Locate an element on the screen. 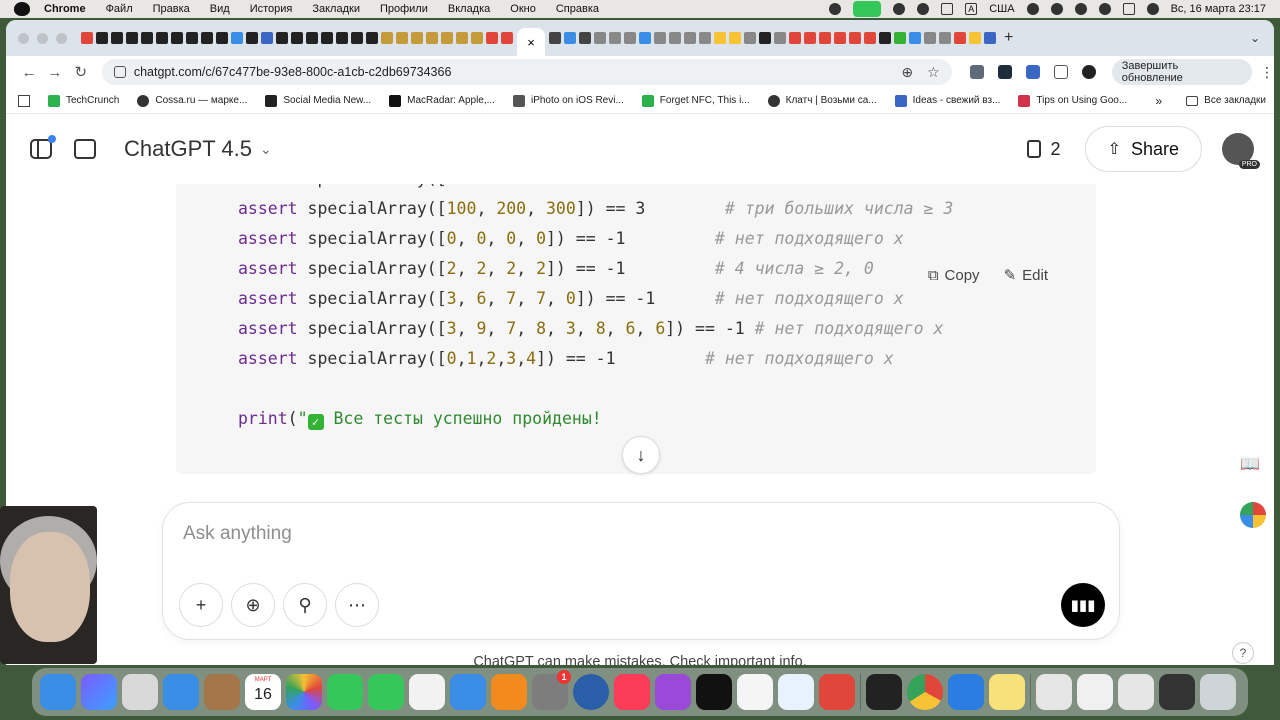  notes-icon is located at coordinates (1007, 692).